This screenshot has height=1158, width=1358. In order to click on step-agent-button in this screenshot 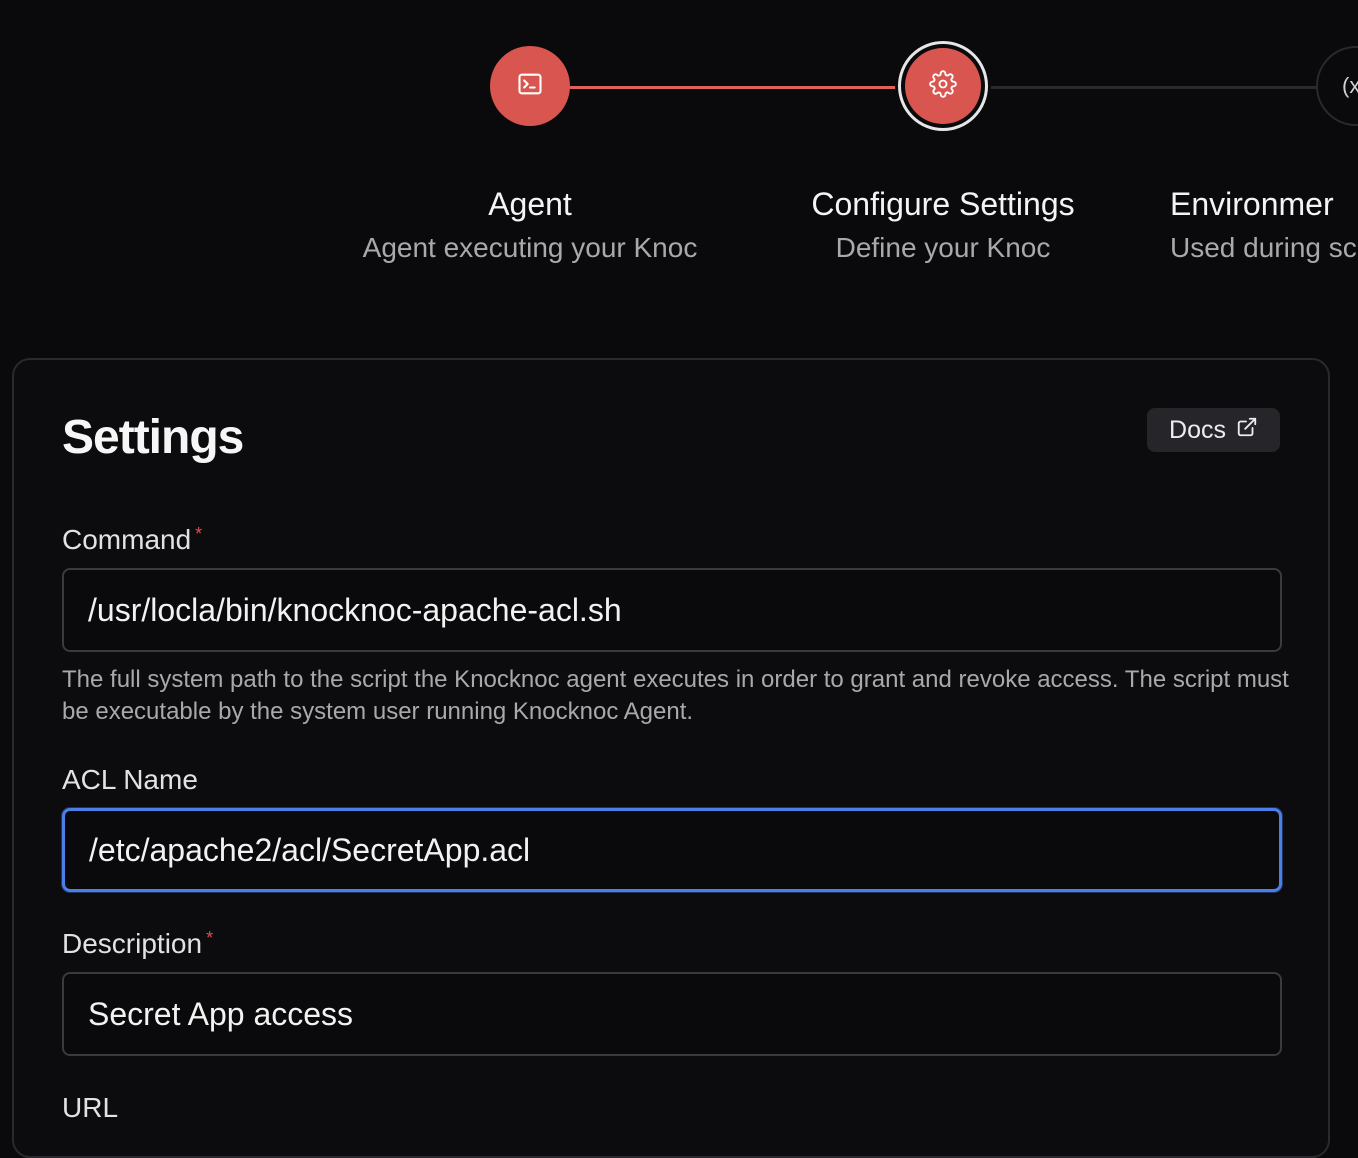, I will do `click(530, 86)`.